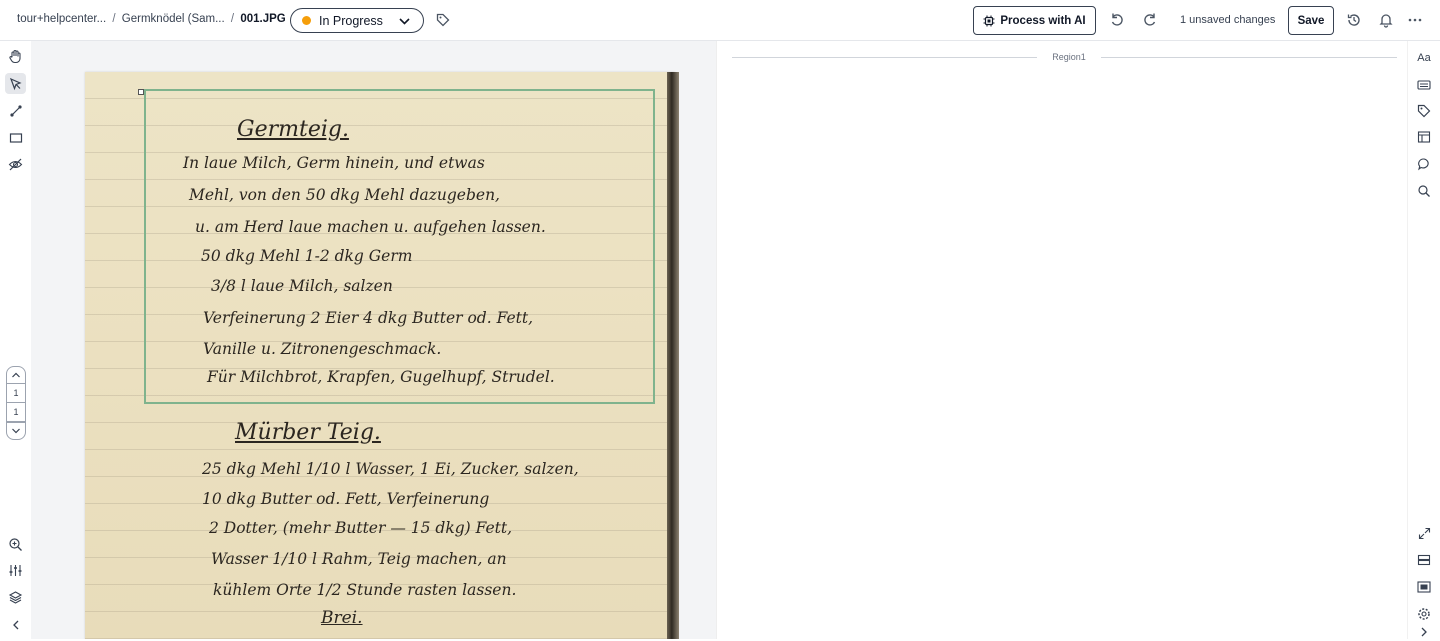  What do you see at coordinates (1424, 85) in the screenshot?
I see `keyboard-icon` at bounding box center [1424, 85].